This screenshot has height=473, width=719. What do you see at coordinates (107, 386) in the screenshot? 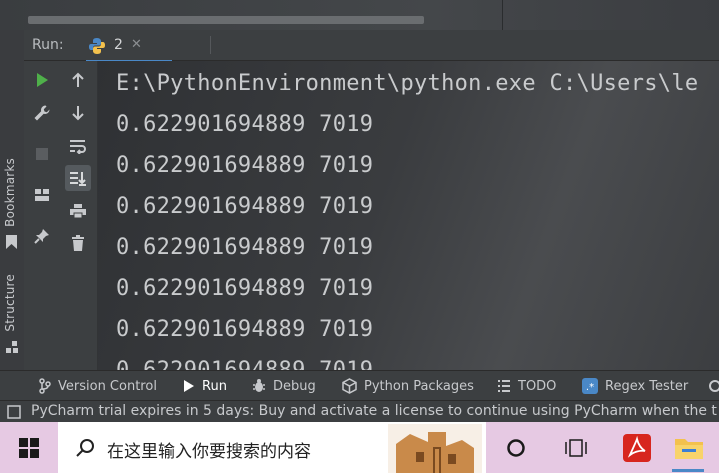
I see `tab-version-control-label: Version Control` at bounding box center [107, 386].